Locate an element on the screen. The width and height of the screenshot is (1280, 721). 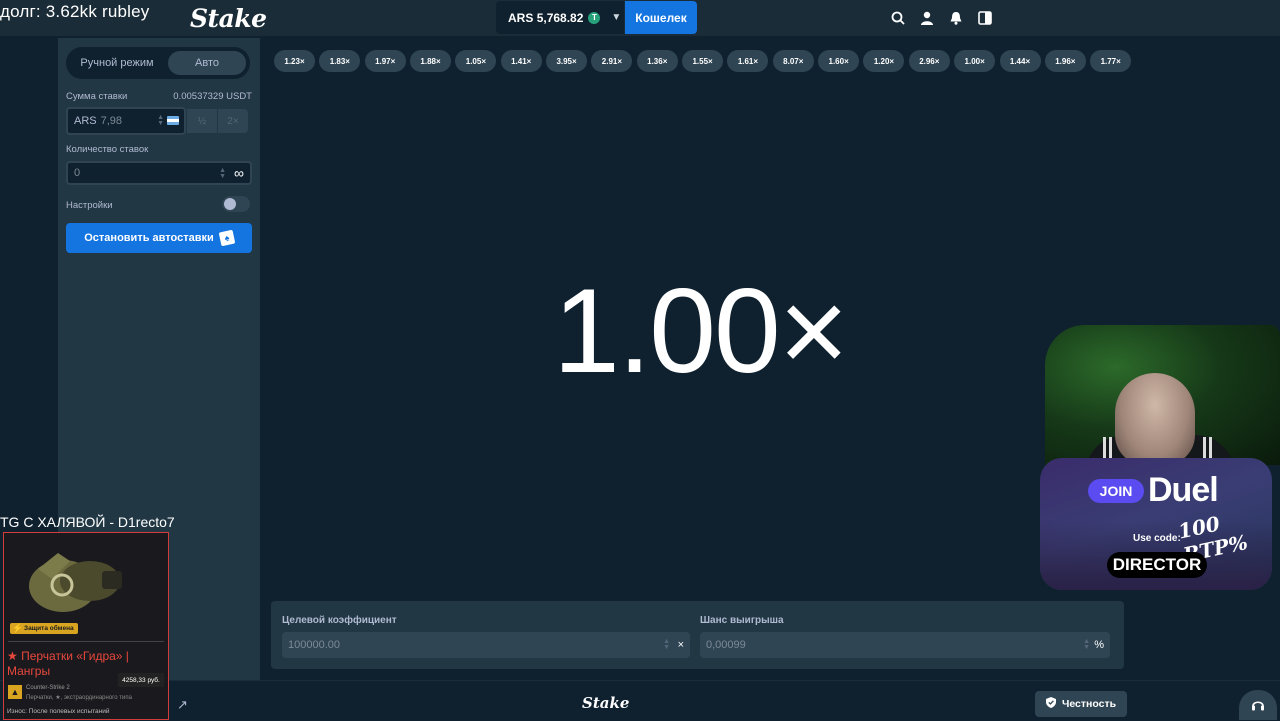
stop-autobet-button: Остановить автоставки ♠ is located at coordinates (159, 238).